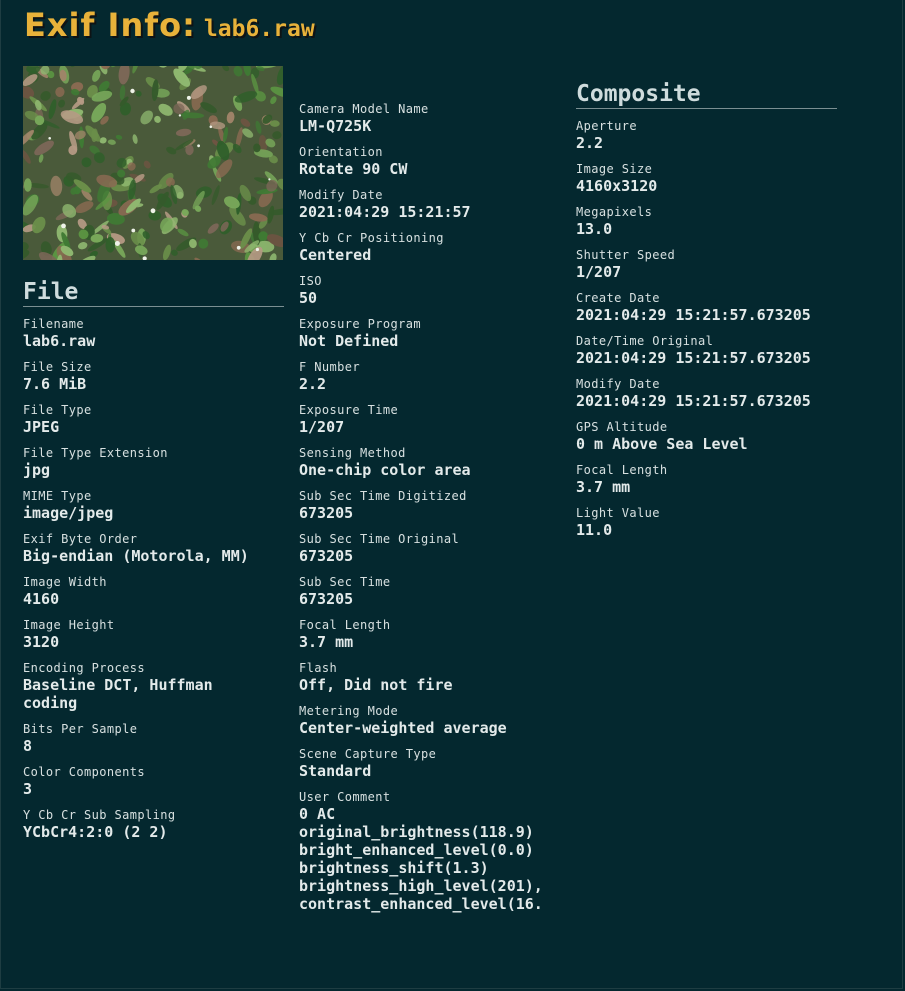  What do you see at coordinates (345, 797) in the screenshot?
I see `field-key: User Comment` at bounding box center [345, 797].